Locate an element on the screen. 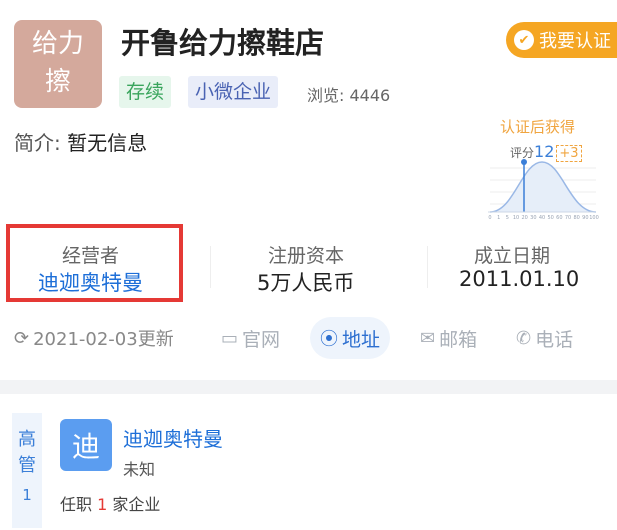 This screenshot has height=530, width=617. phone-label: 电话 is located at coordinates (554, 339).